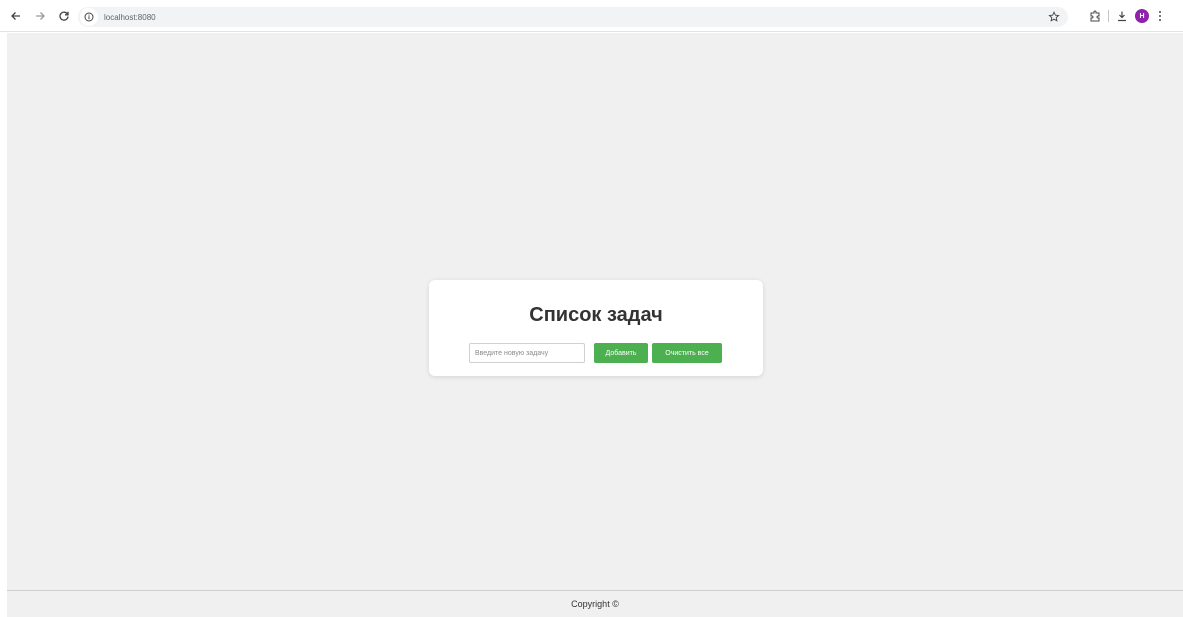 This screenshot has width=1183, height=617. I want to click on download-icon, so click(1122, 16).